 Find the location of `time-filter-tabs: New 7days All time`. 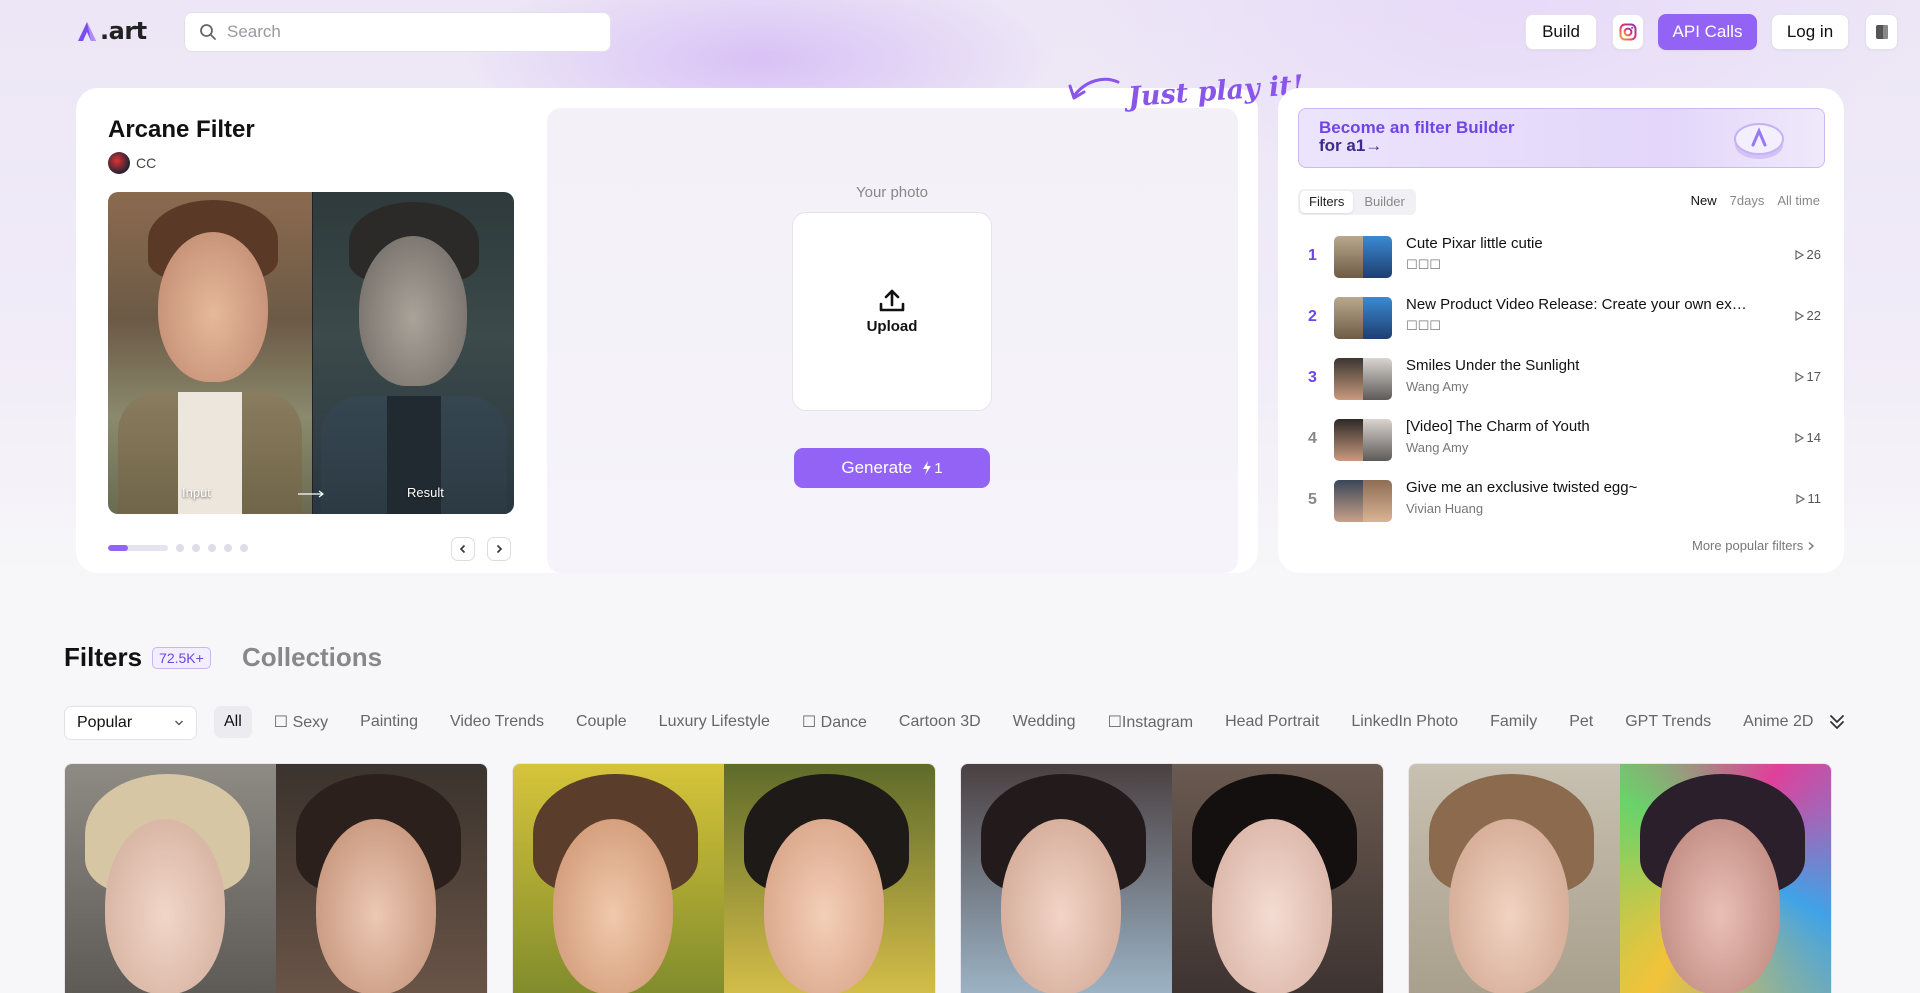

time-filter-tabs: New 7days All time is located at coordinates (1755, 200).